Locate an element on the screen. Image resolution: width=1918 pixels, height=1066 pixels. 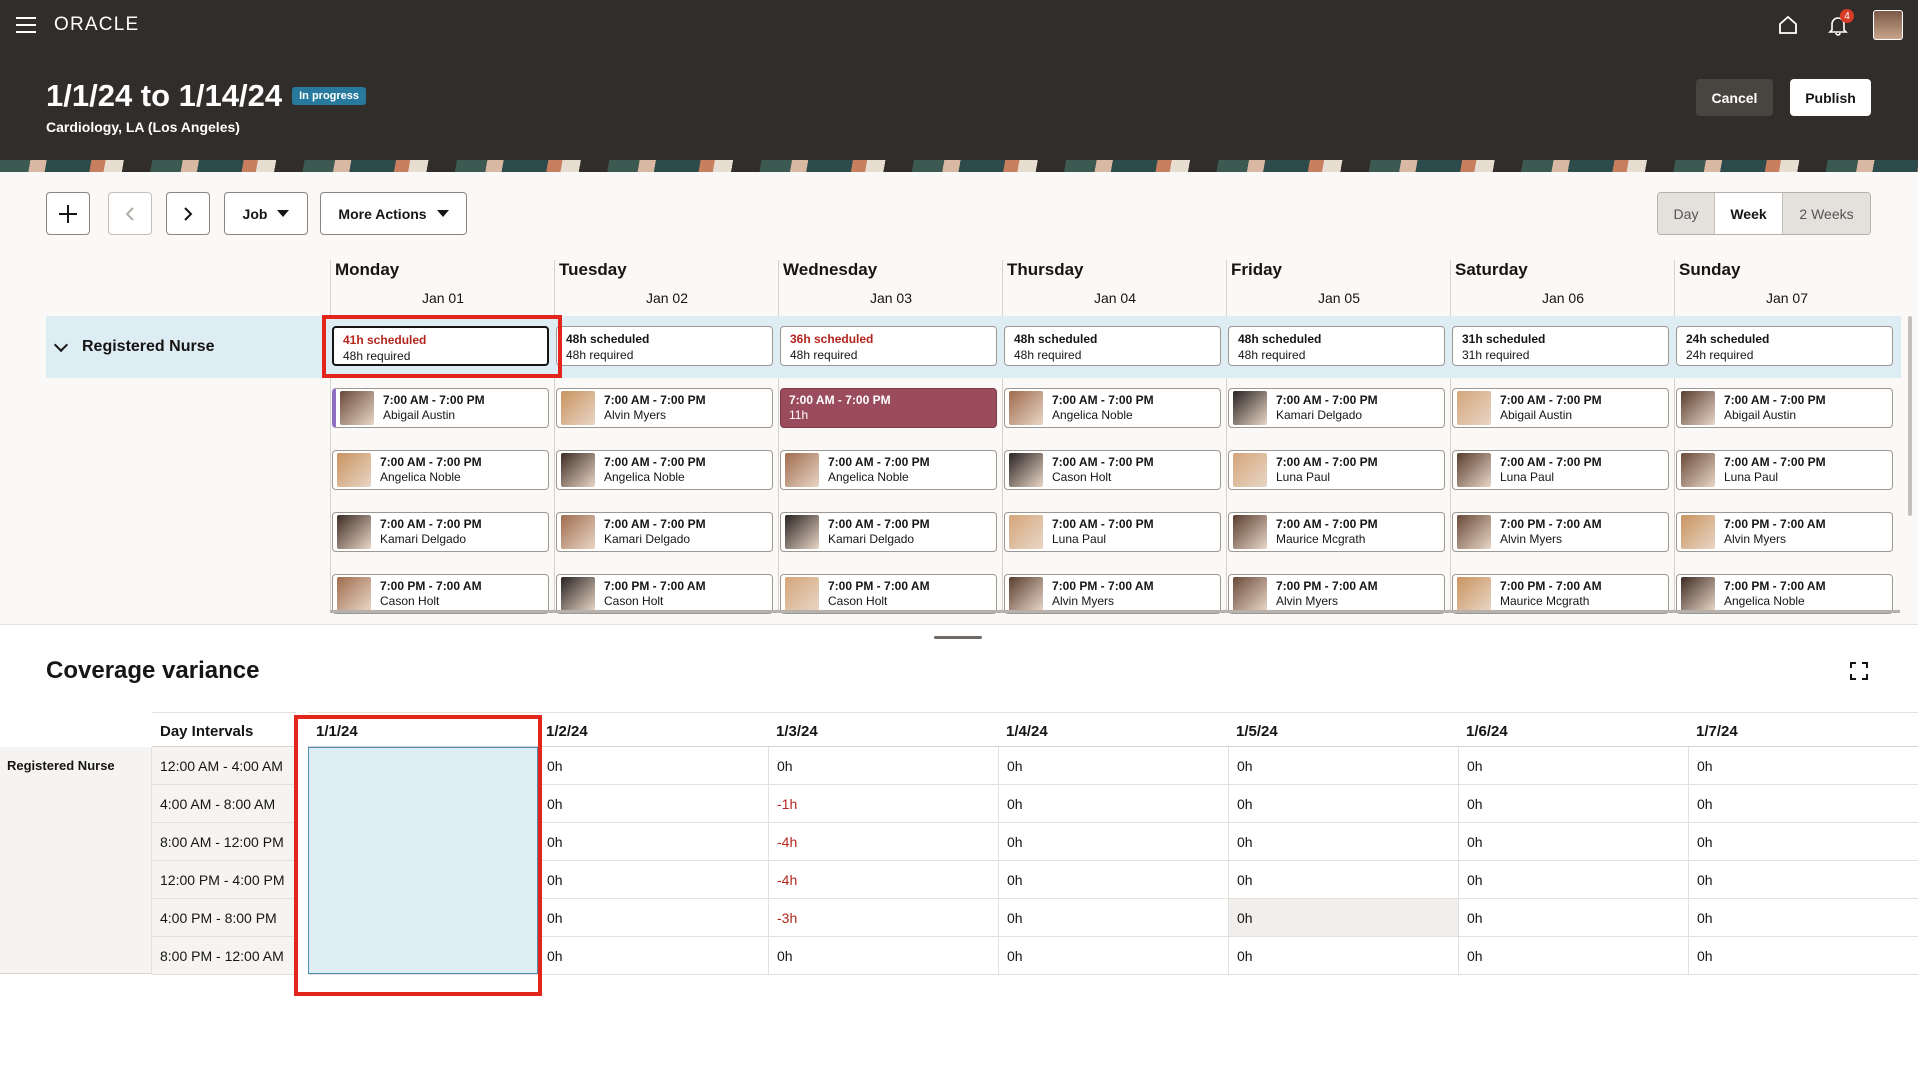
open-shift-card: 7:00 AM - 7:00 PM 11h is located at coordinates (888, 408).